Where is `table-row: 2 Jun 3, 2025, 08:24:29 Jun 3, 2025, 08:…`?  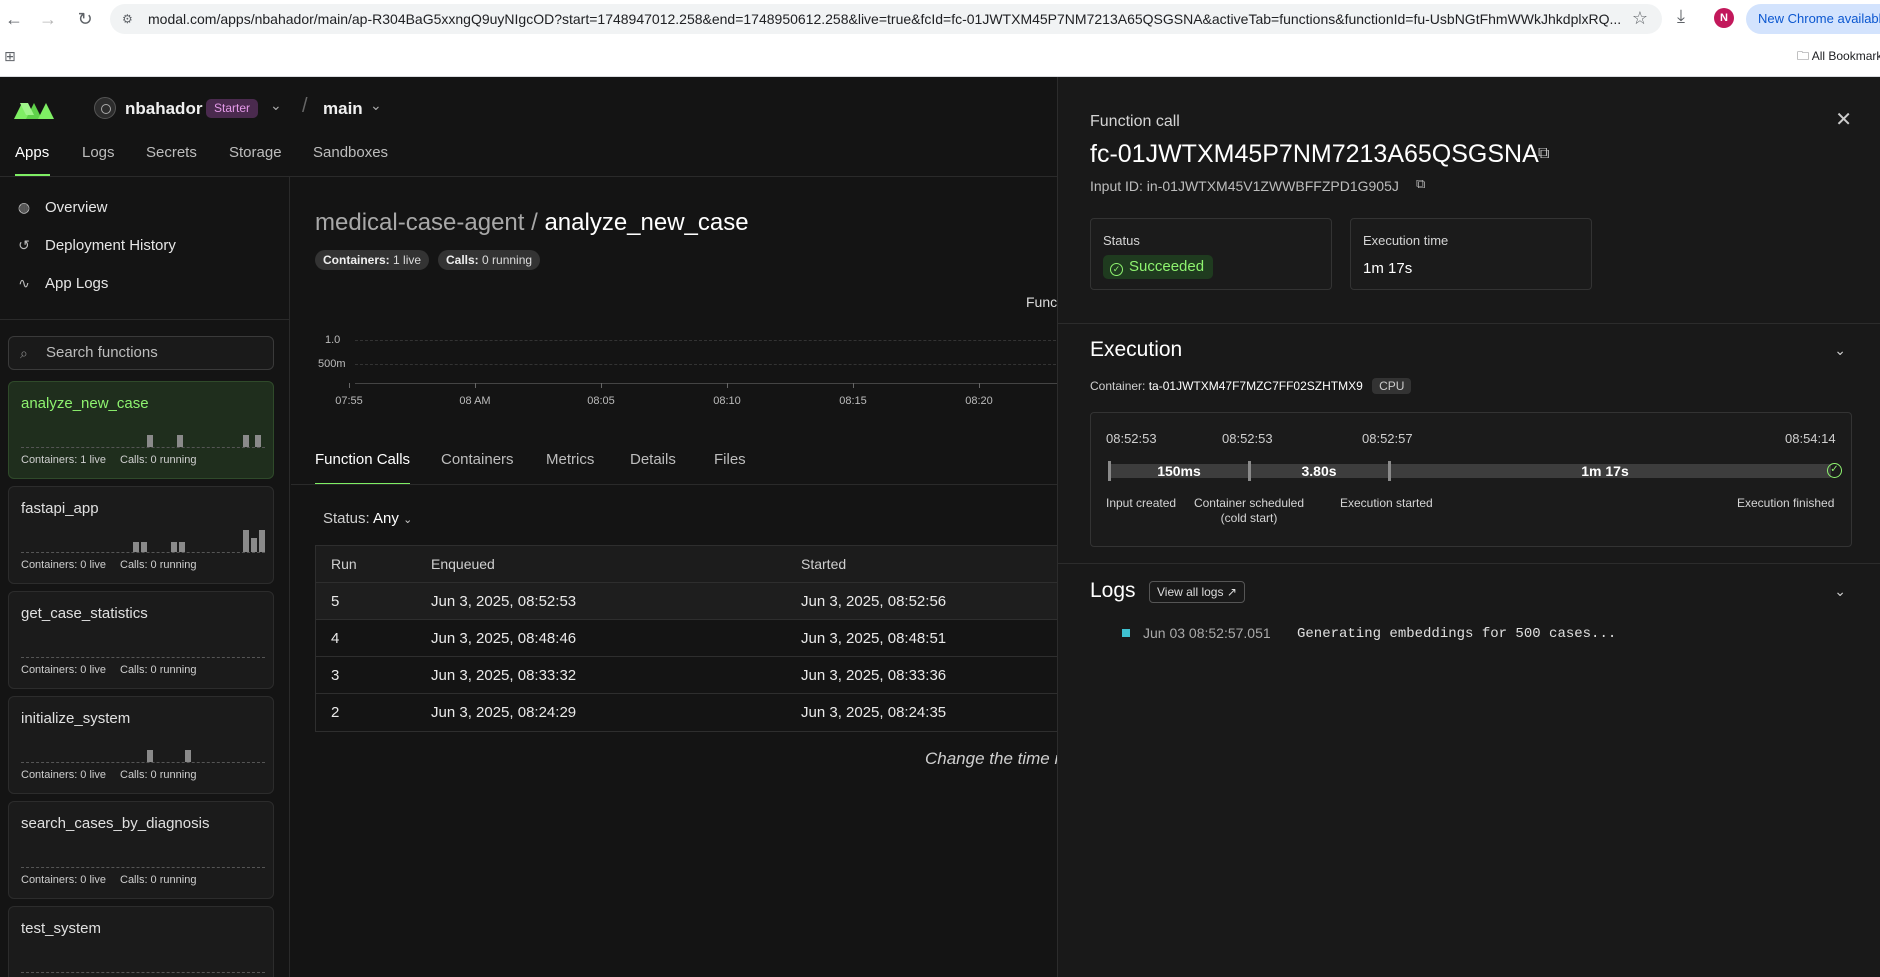 table-row: 2 Jun 3, 2025, 08:24:29 Jun 3, 2025, 08:… is located at coordinates (688, 712).